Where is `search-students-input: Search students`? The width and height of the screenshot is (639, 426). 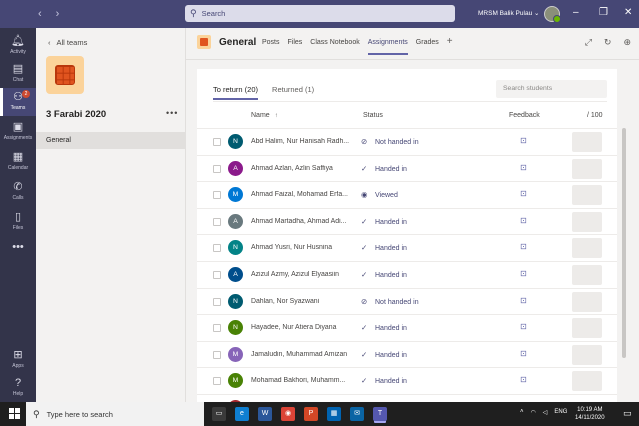 search-students-input: Search students is located at coordinates (551, 89).